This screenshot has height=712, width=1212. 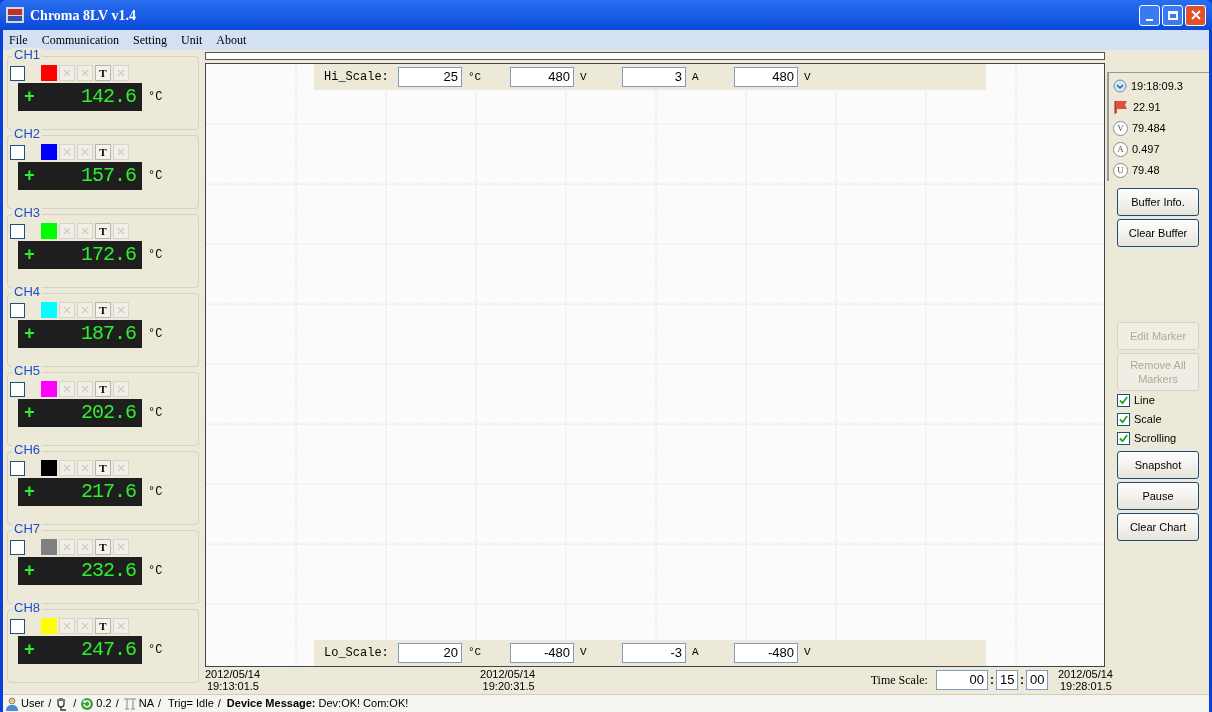 I want to click on channel-label: CH6, so click(x=27, y=450).